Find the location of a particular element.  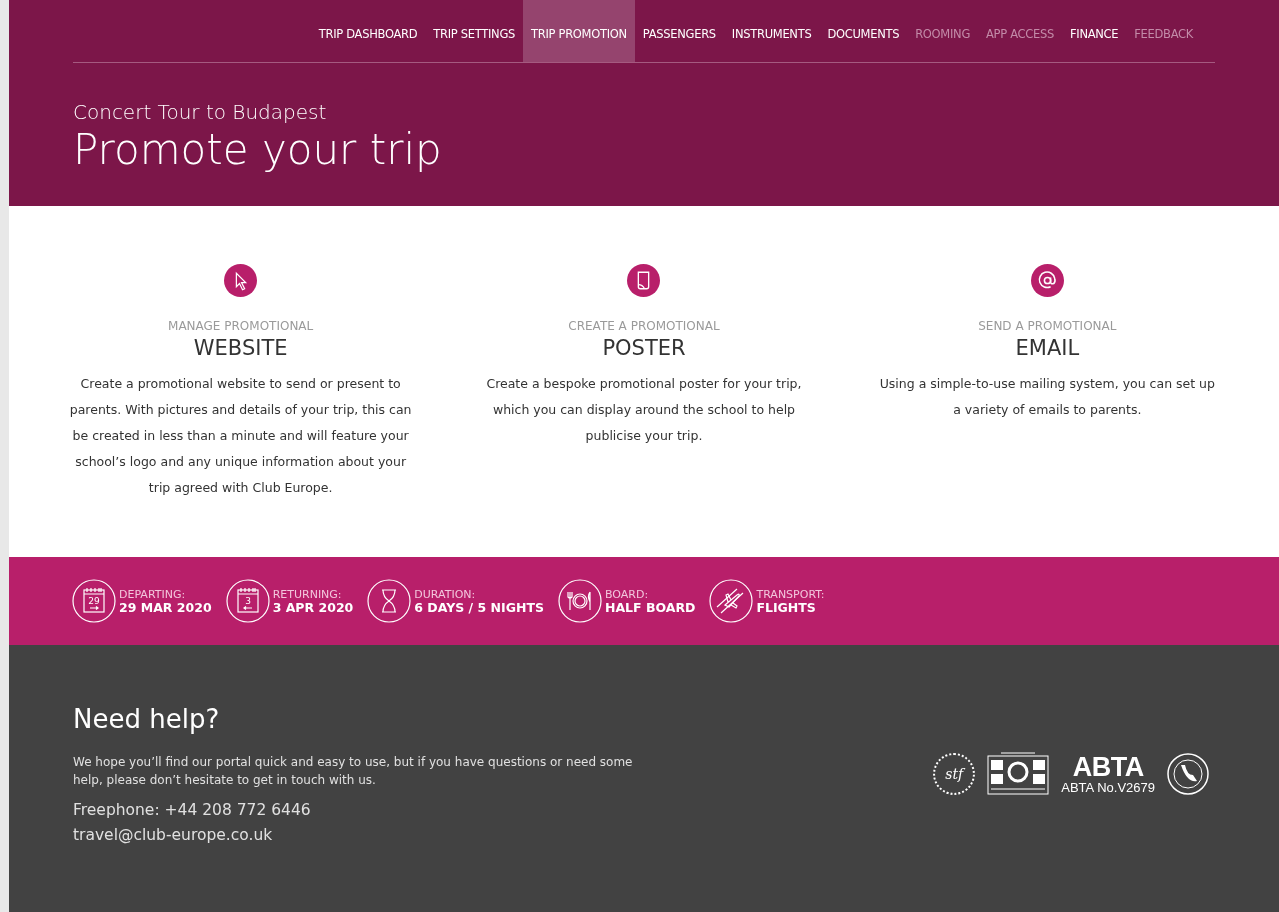

email-link: travel@club-europe.co.uk is located at coordinates (353, 836).